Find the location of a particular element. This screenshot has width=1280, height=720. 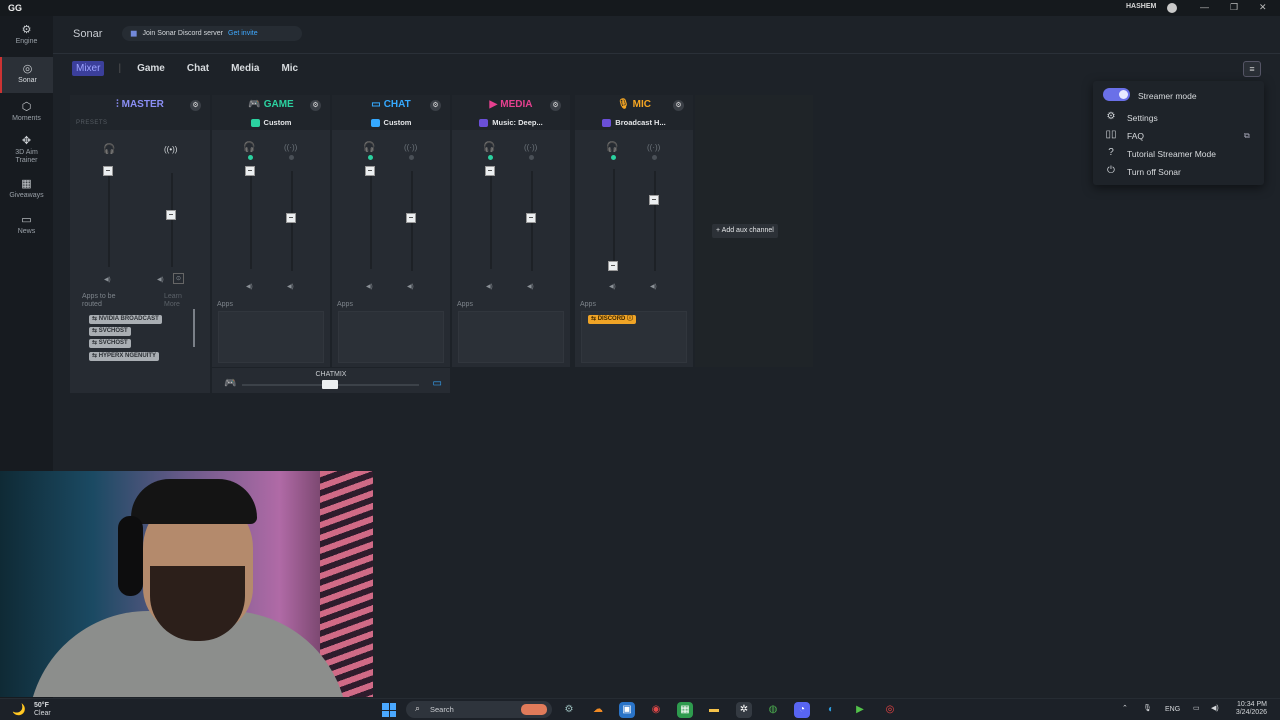

chat-stream-slider is located at coordinates (411, 218).